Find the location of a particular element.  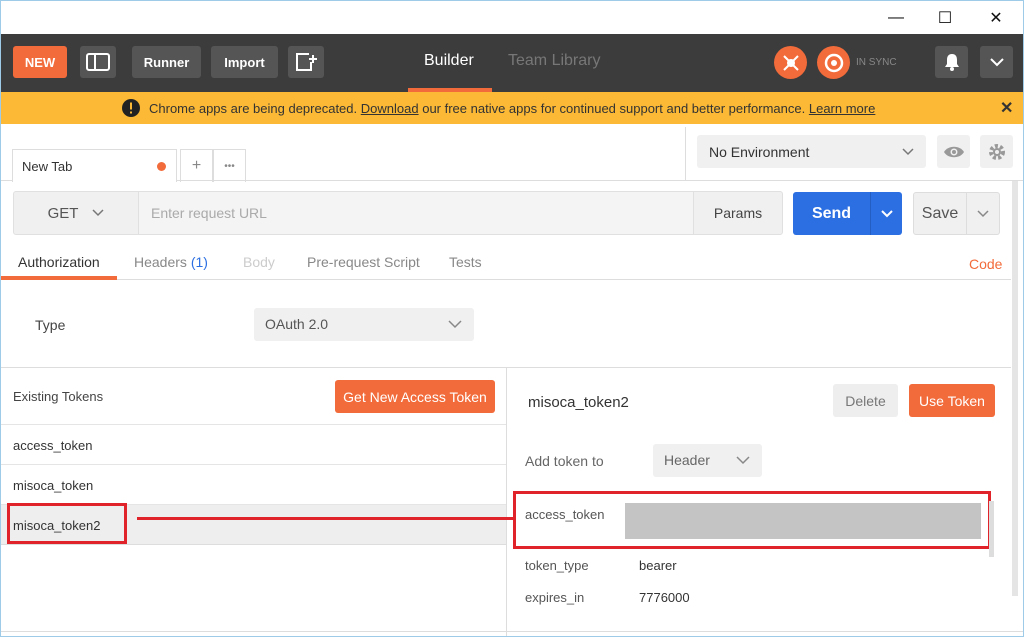

auth-type-select: OAuth 2.0 is located at coordinates (364, 324).